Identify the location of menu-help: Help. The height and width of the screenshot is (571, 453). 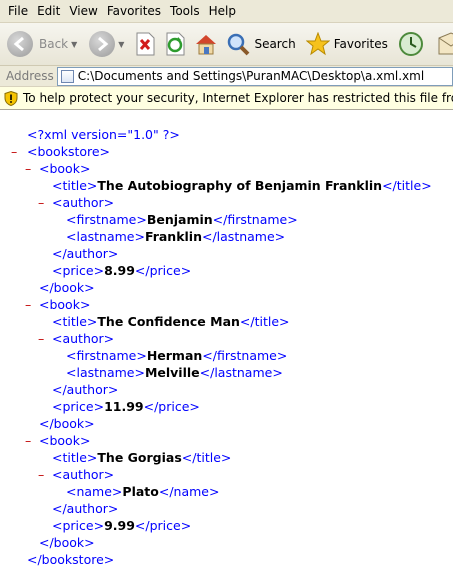
(222, 11).